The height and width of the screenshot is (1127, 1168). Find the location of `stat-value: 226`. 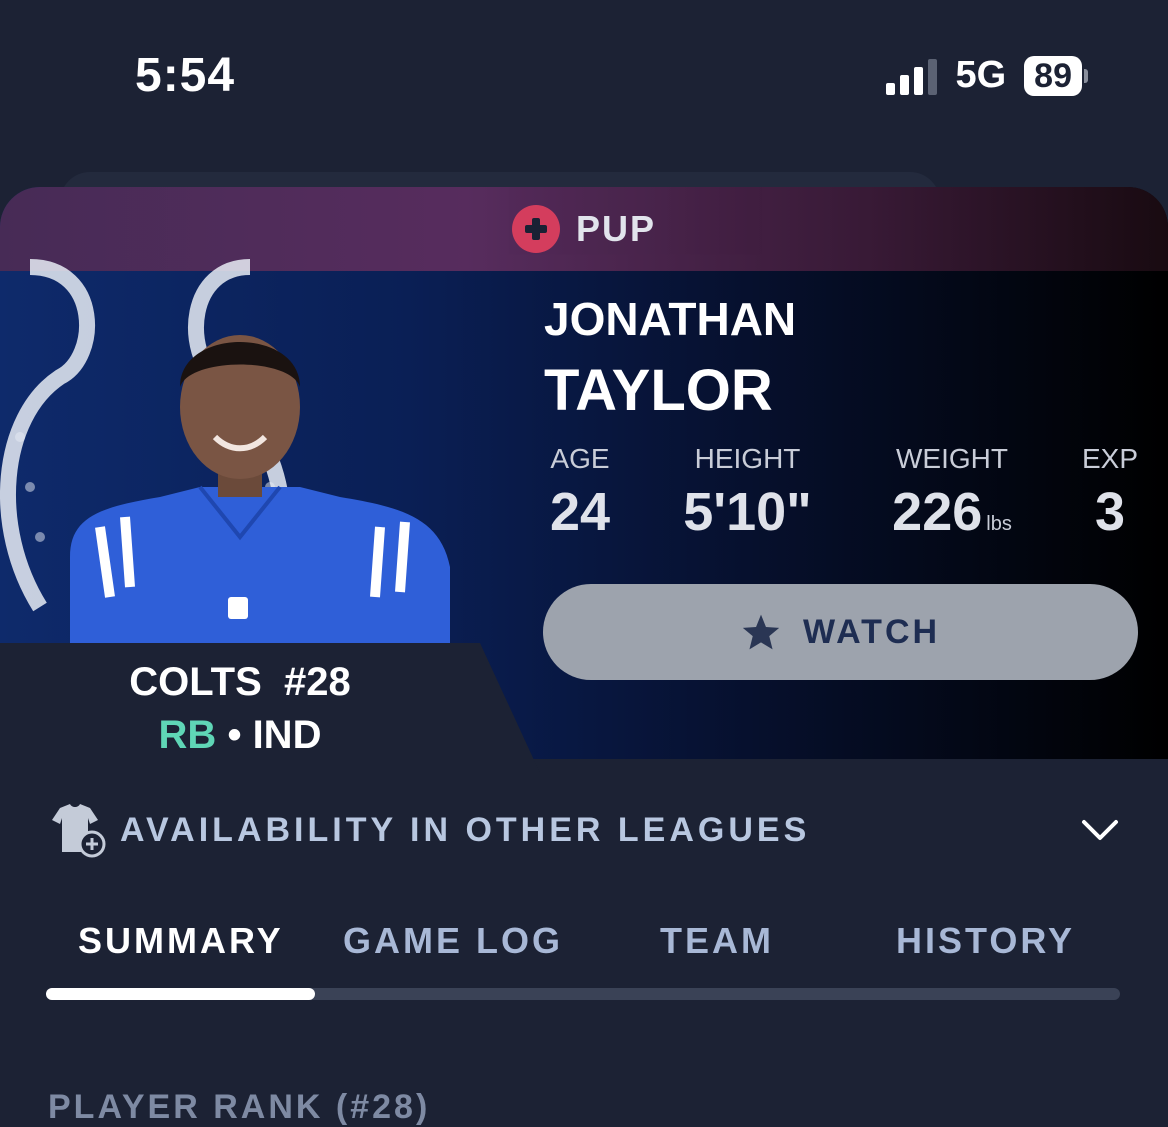

stat-value: 226 is located at coordinates (937, 512).